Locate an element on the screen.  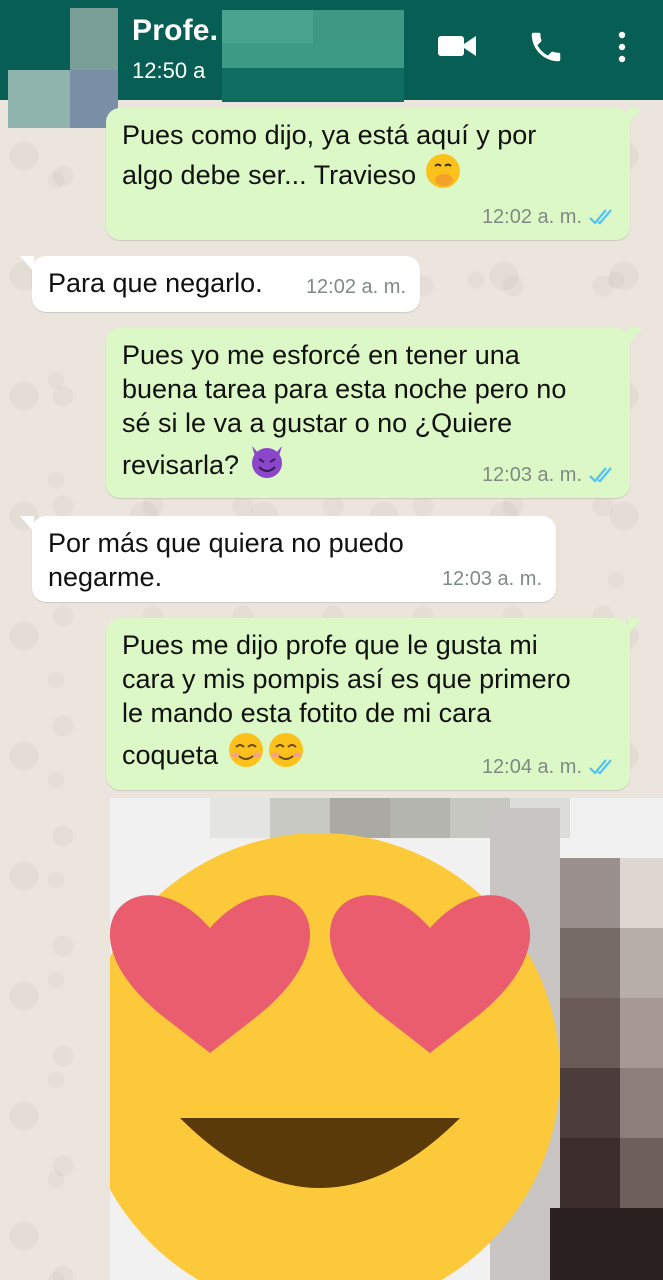
message-time: 12:04 a. m. is located at coordinates (531, 767).